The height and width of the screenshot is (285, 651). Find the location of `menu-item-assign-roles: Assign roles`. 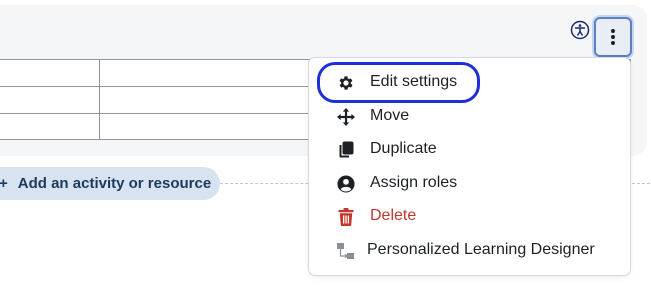

menu-item-assign-roles: Assign roles is located at coordinates (469, 183).